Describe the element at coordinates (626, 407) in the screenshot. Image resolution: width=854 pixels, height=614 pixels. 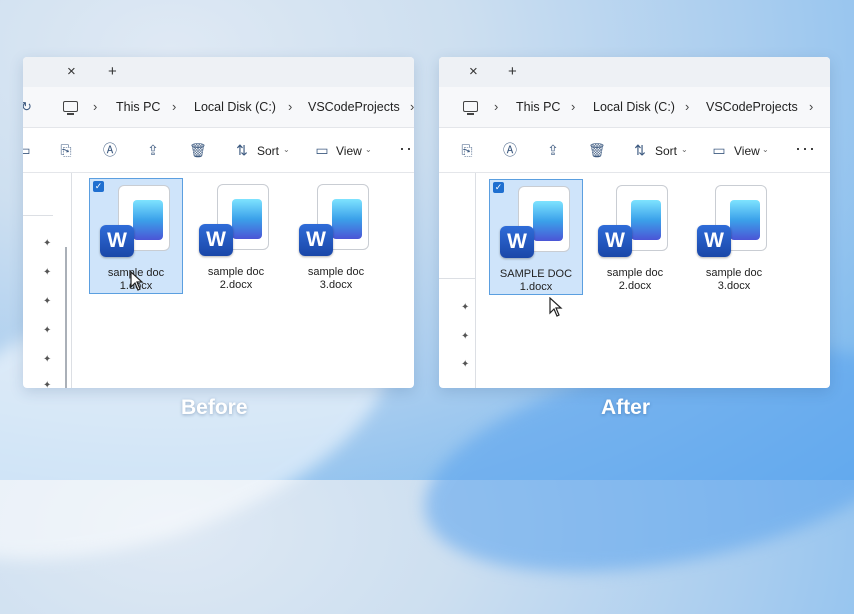
I see `after-caption: After` at that location.